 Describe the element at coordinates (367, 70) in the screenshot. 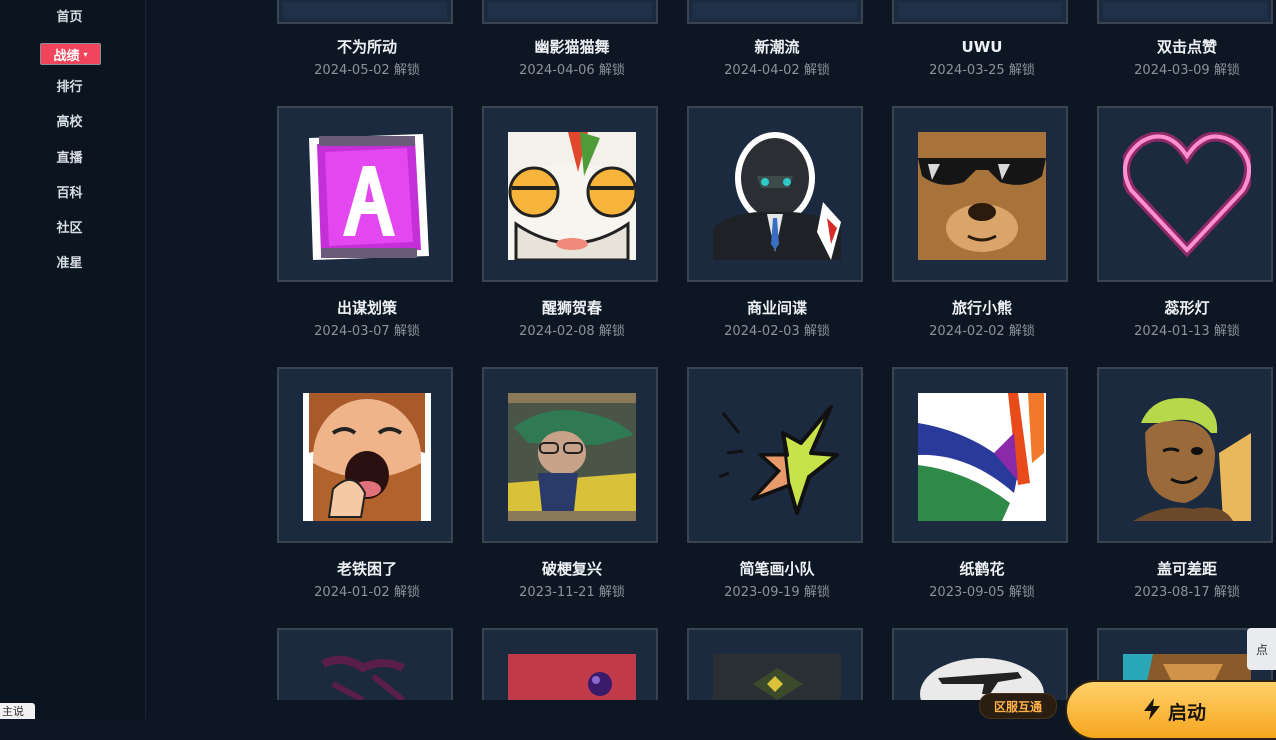

I see `spray-unlock-date: 2024-05-02 解锁` at that location.